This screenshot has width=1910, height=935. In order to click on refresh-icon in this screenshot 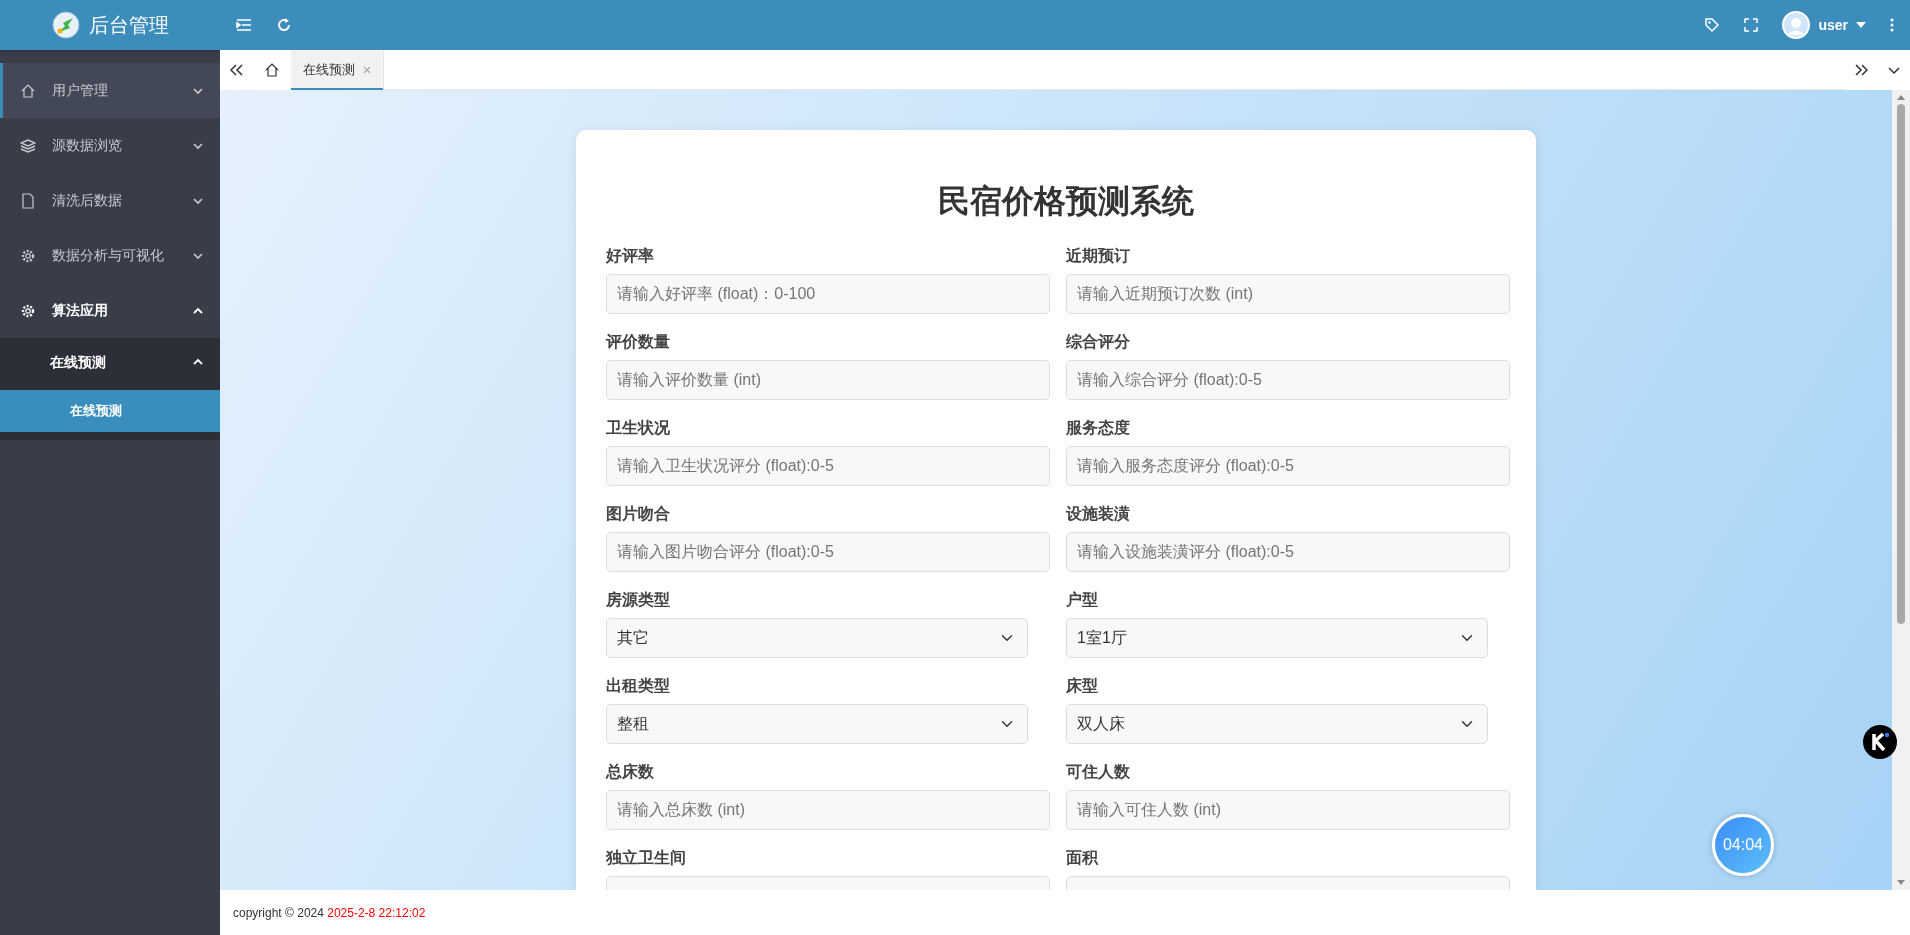, I will do `click(284, 25)`.